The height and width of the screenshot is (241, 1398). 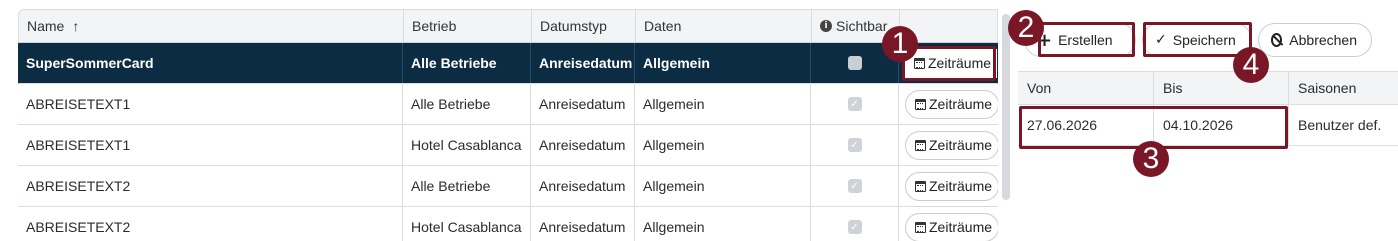 I want to click on column-header-von: Von, so click(x=1085, y=88).